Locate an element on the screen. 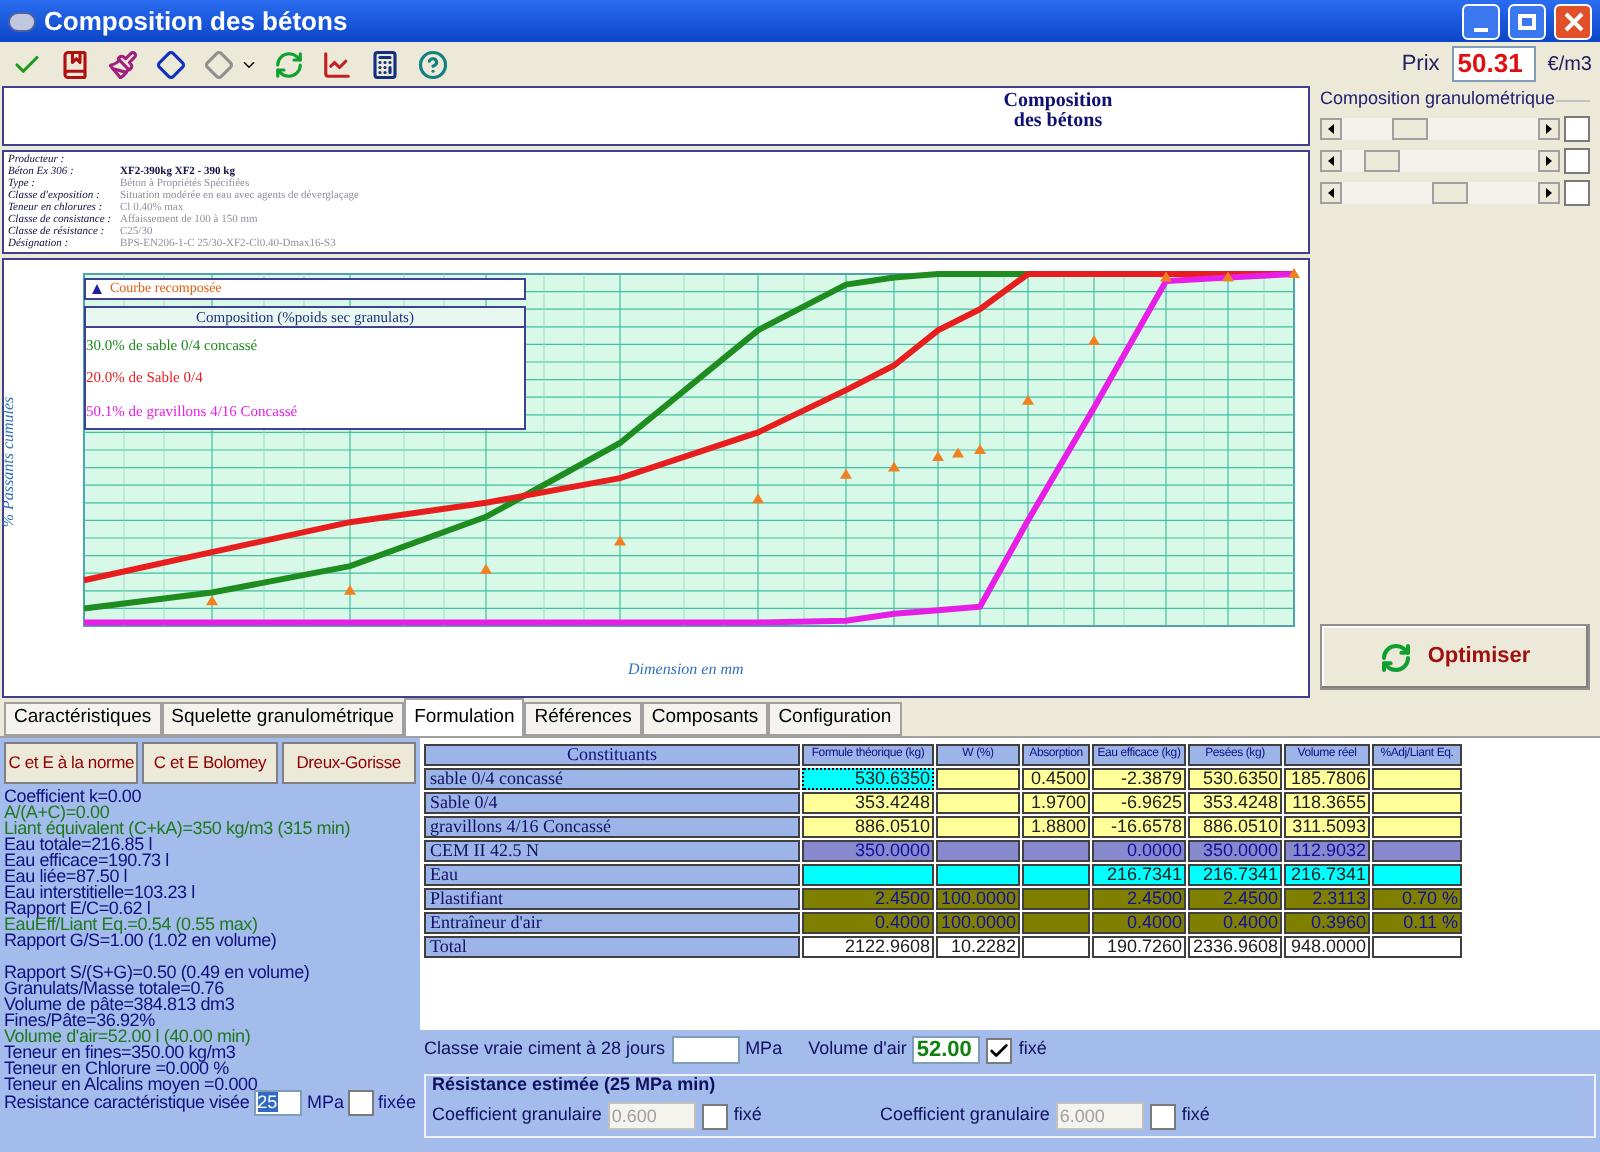 This screenshot has width=1600, height=1152. refresh-icon-button is located at coordinates (288, 64).